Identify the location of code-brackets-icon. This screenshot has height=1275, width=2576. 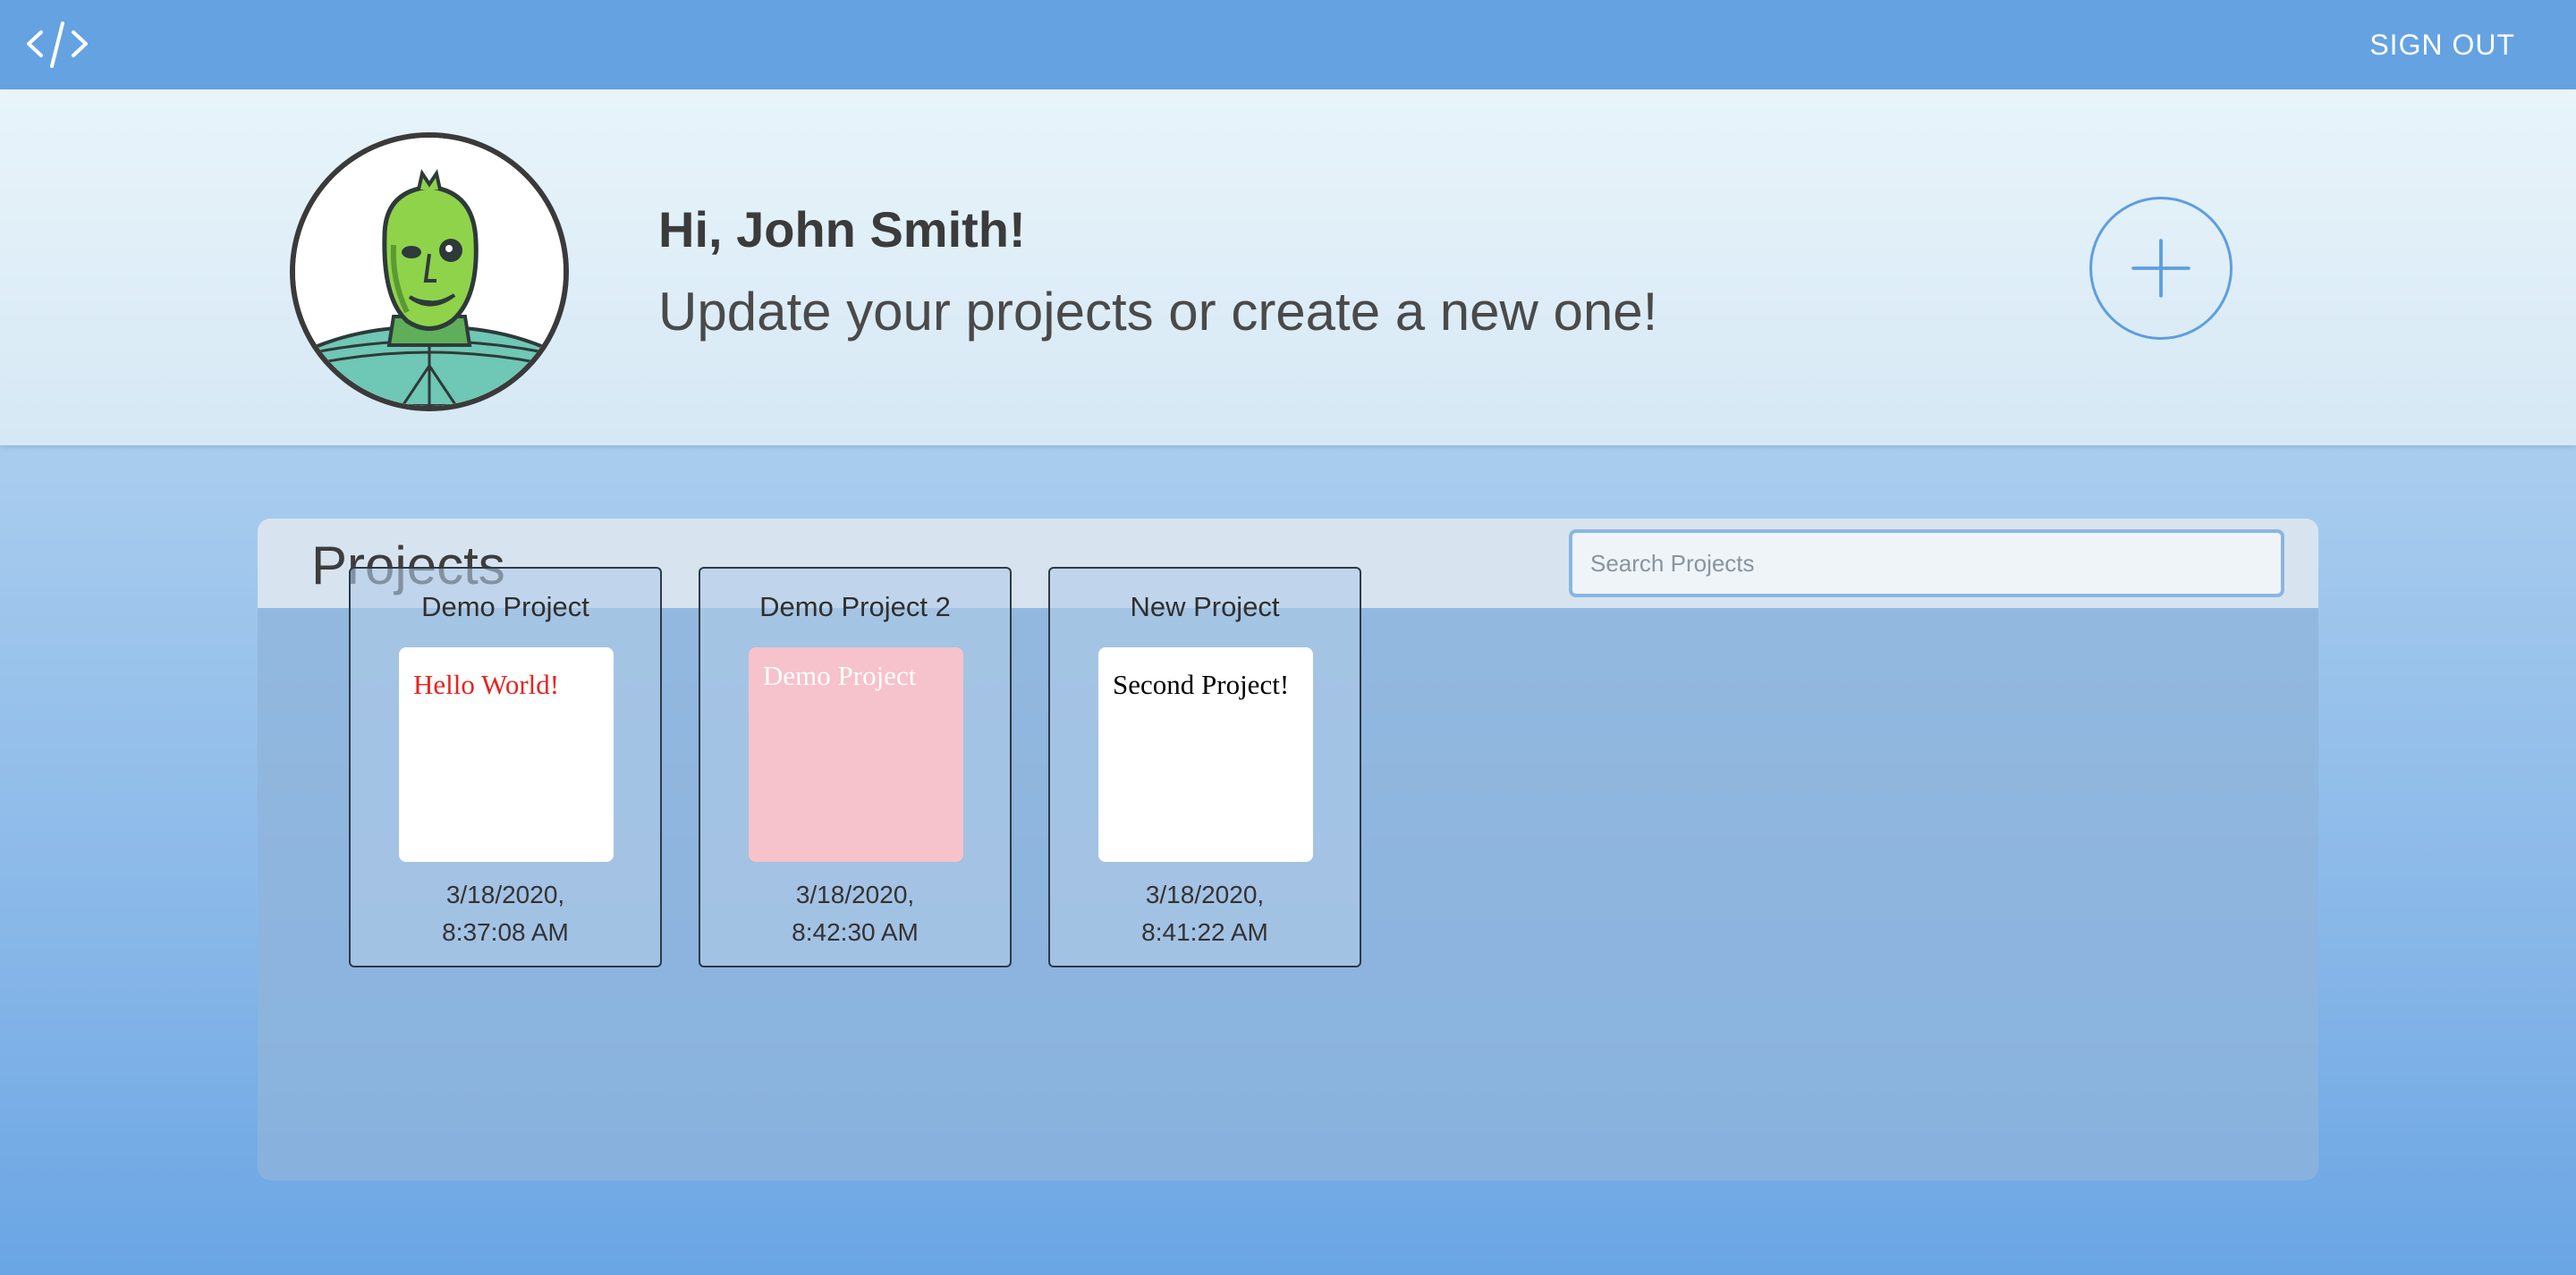
(56, 44).